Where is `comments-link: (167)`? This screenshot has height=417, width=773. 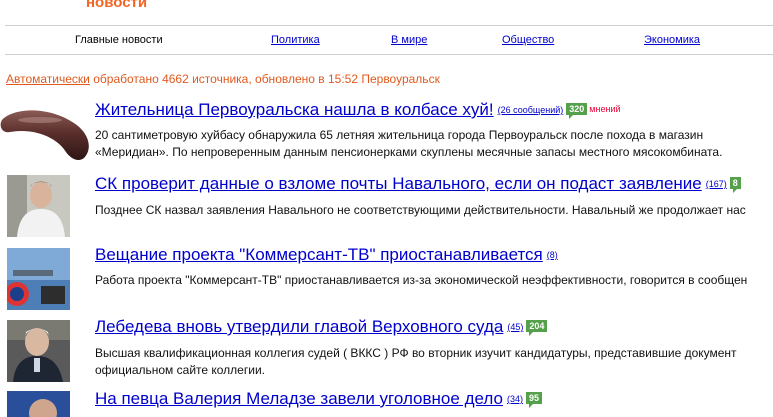 comments-link: (167) is located at coordinates (716, 184).